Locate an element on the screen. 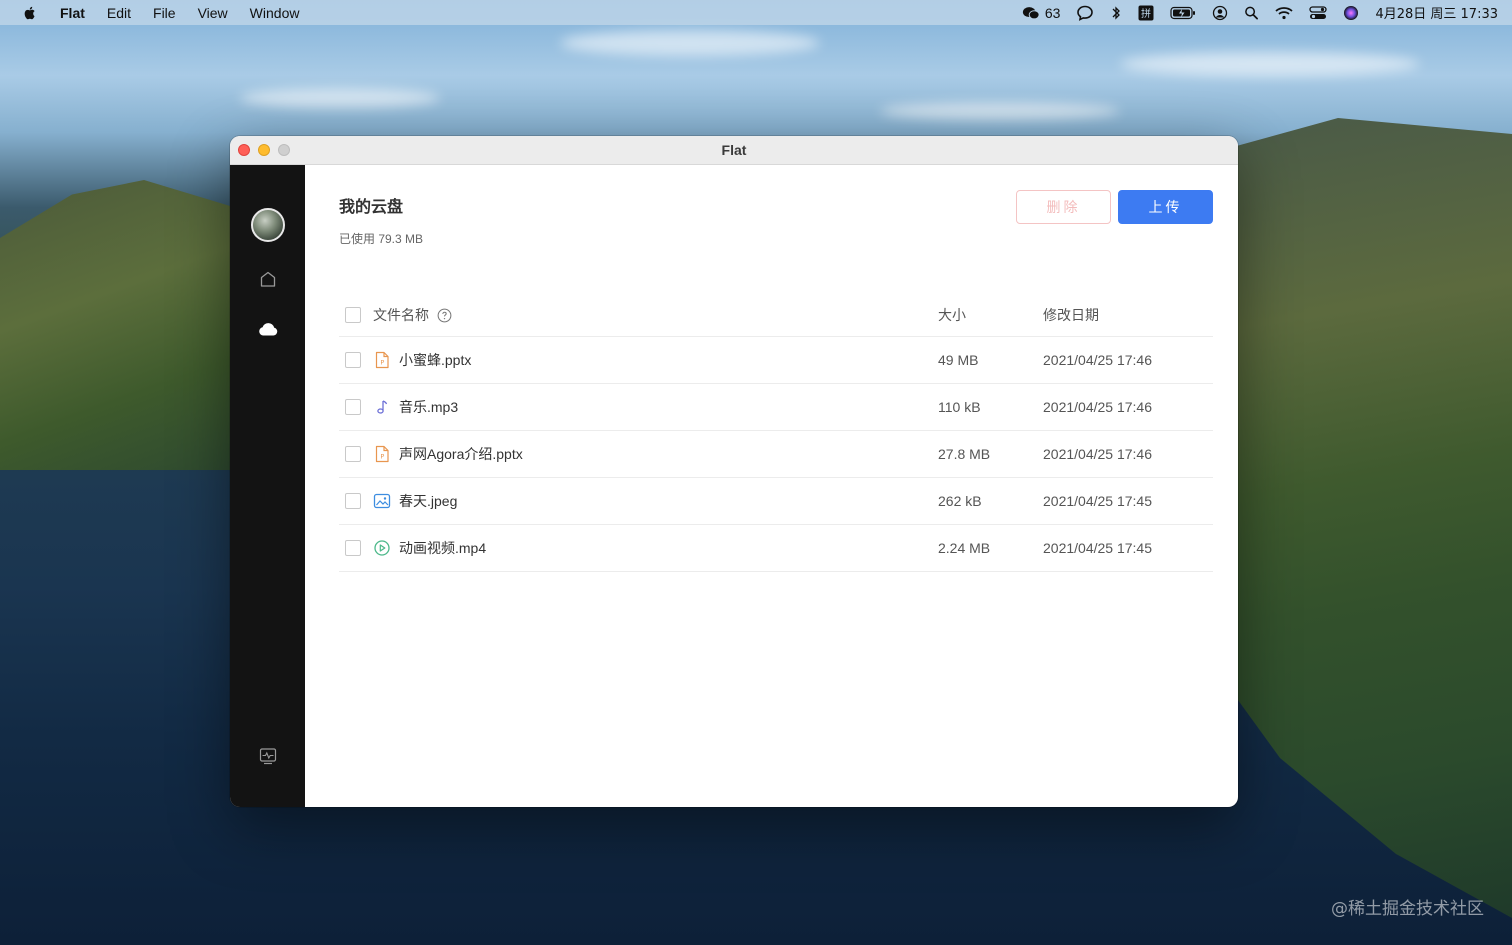 The height and width of the screenshot is (945, 1512). menu-view: View is located at coordinates (213, 13).